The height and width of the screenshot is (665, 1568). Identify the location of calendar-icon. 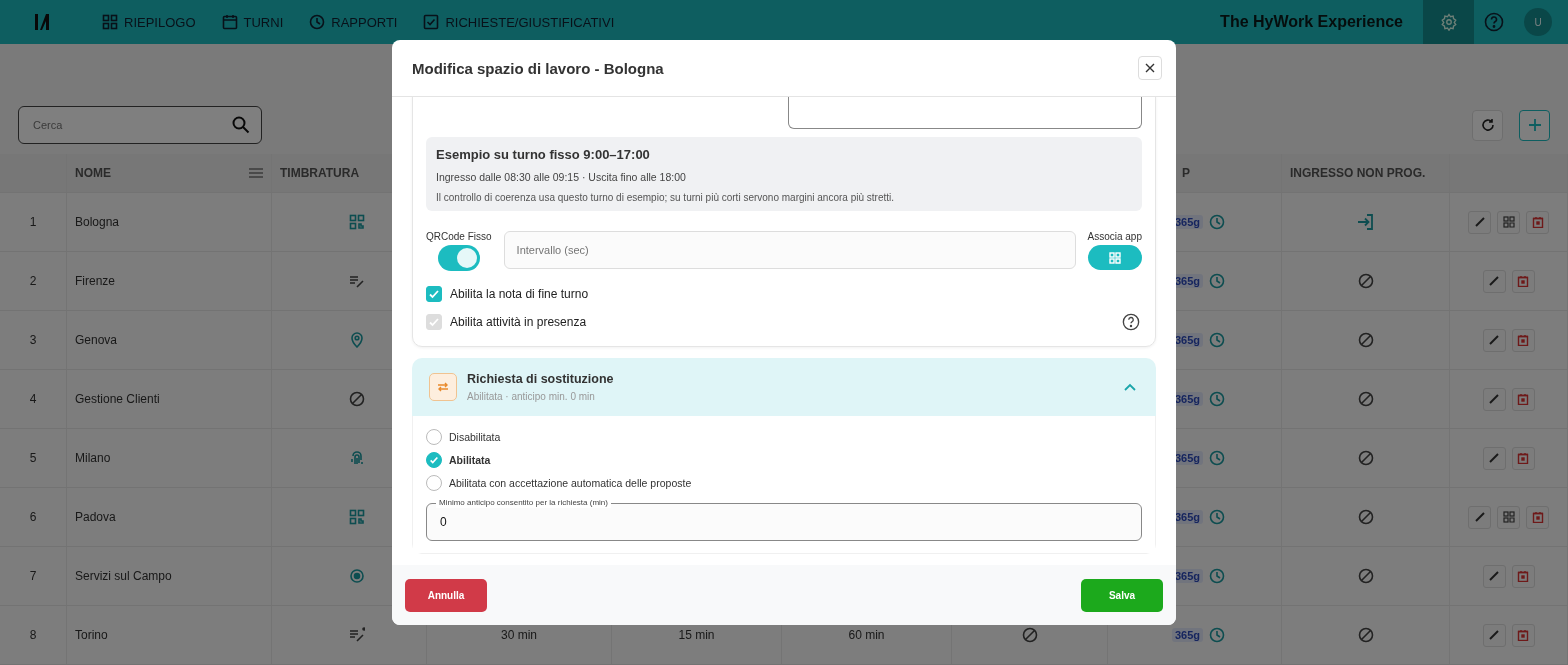
(229, 22).